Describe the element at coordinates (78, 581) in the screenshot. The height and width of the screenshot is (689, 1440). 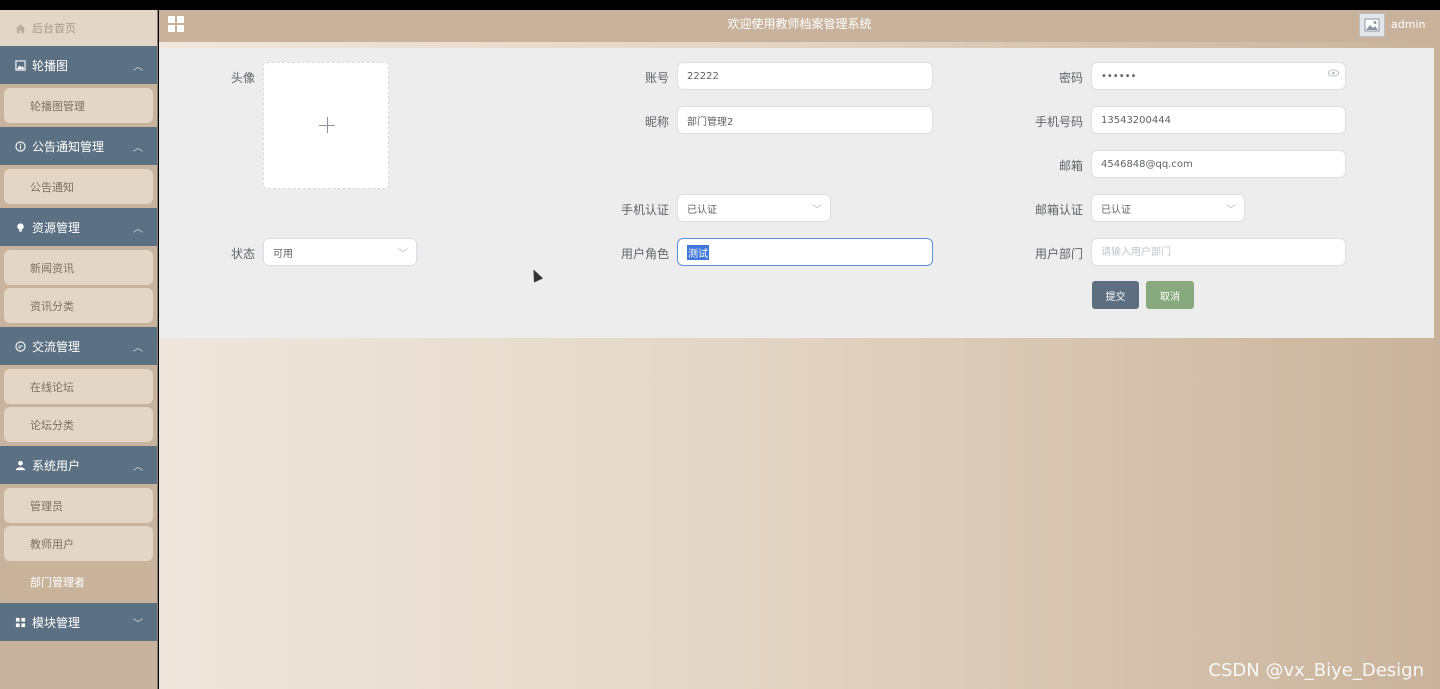
I see `sidebar-item-dept-manager: 部门管理者` at that location.